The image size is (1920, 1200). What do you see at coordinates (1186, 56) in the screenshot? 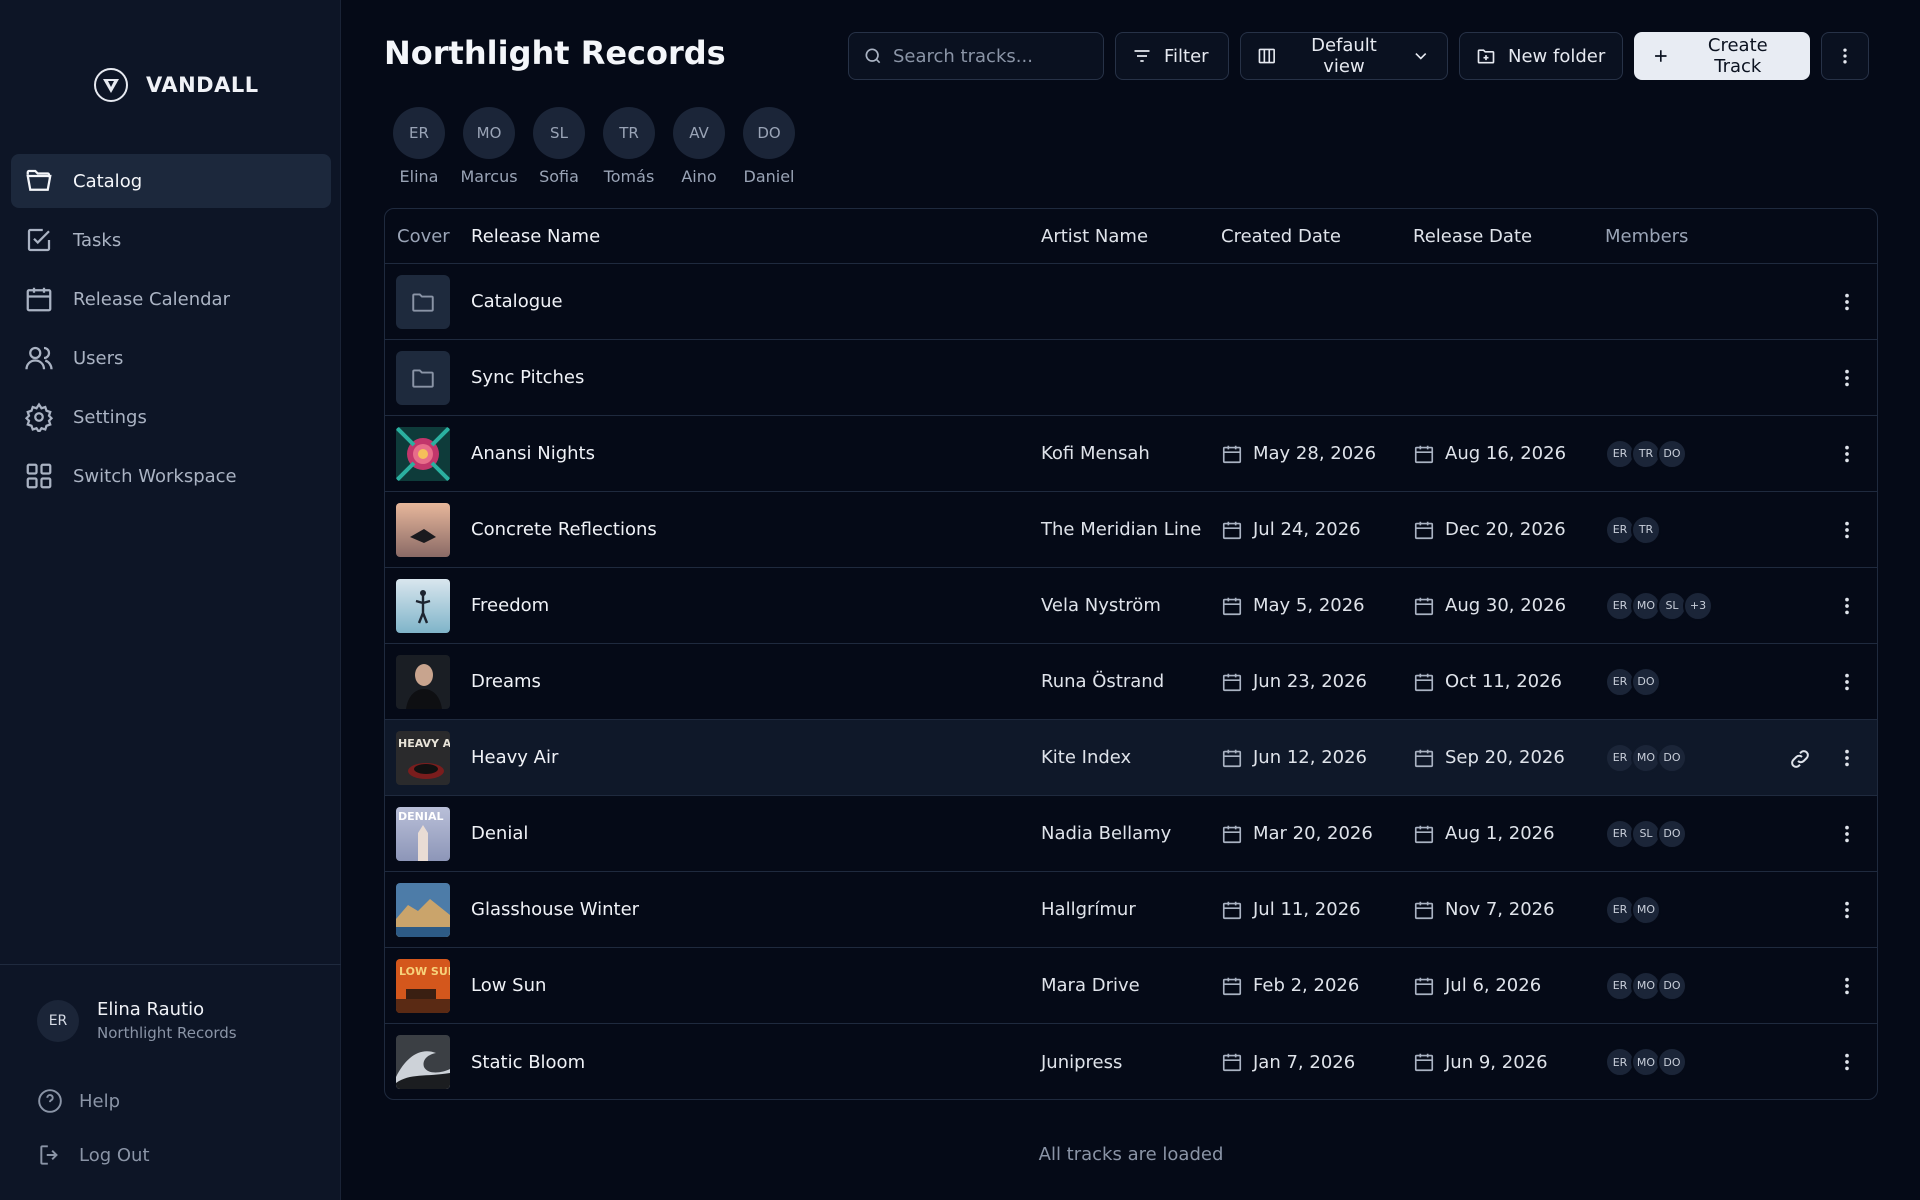
I see `filter-label: Filter` at bounding box center [1186, 56].